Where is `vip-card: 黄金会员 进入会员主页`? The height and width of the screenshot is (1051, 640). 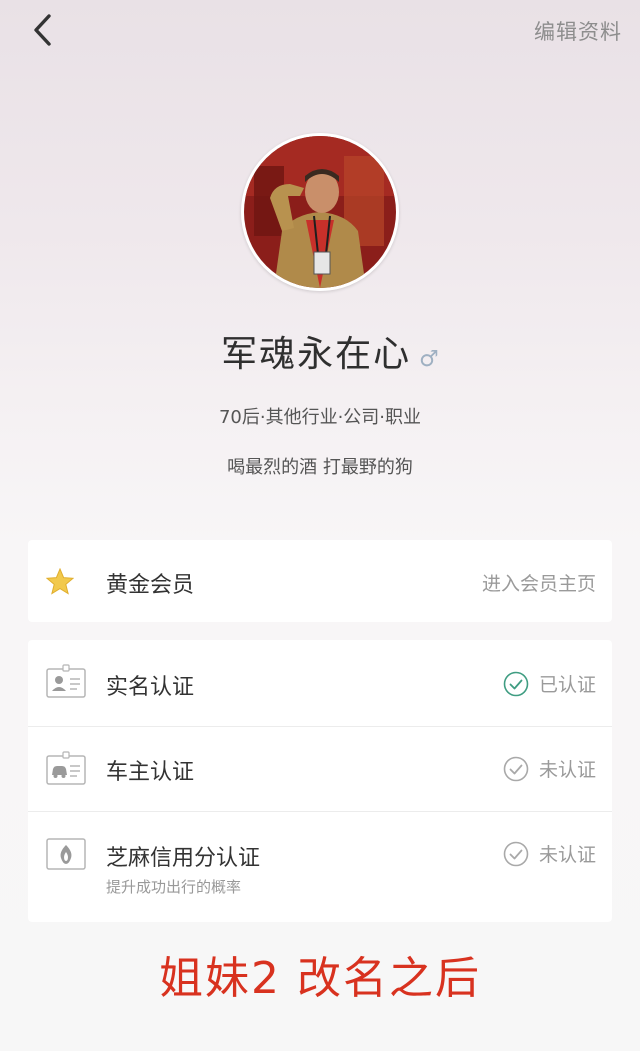 vip-card: 黄金会员 进入会员主页 is located at coordinates (320, 581).